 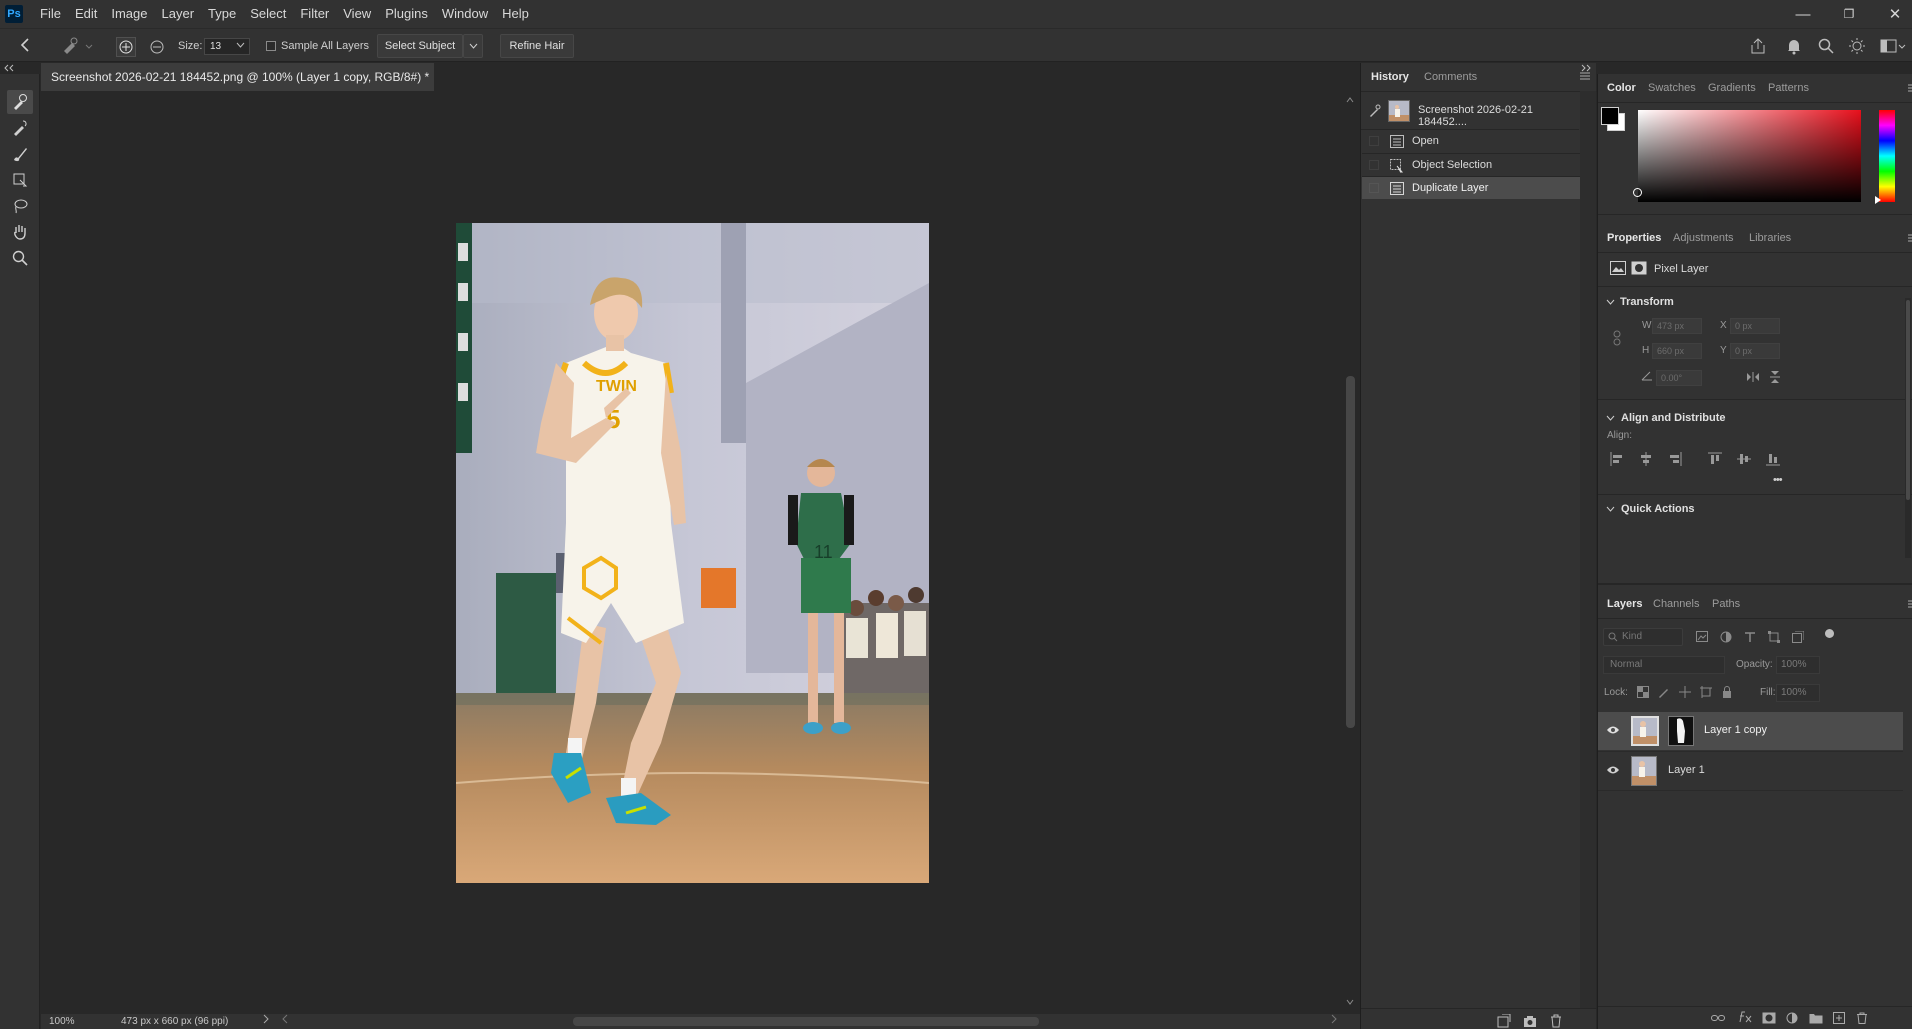 I want to click on filter-adjustment-icon, so click(x=1726, y=637).